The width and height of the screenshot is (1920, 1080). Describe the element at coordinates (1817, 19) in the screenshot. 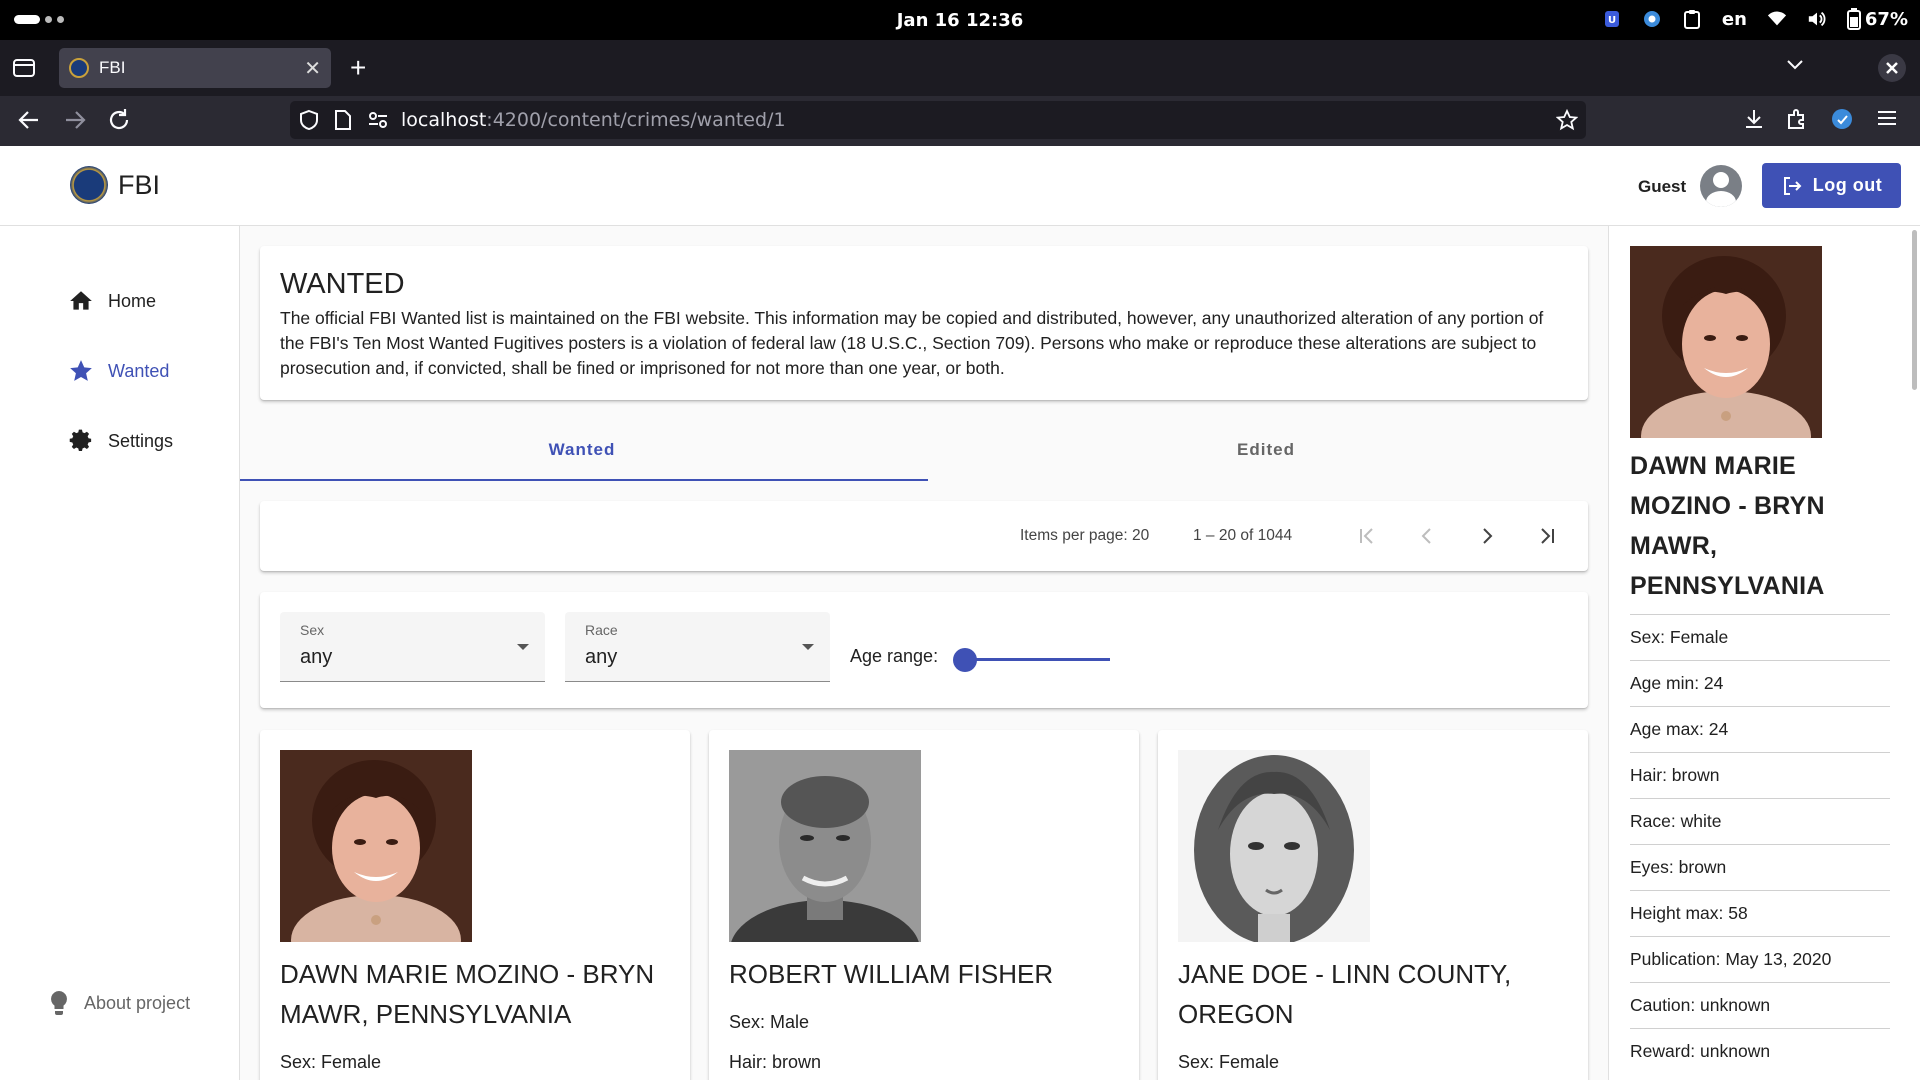

I see `volume-icon` at that location.